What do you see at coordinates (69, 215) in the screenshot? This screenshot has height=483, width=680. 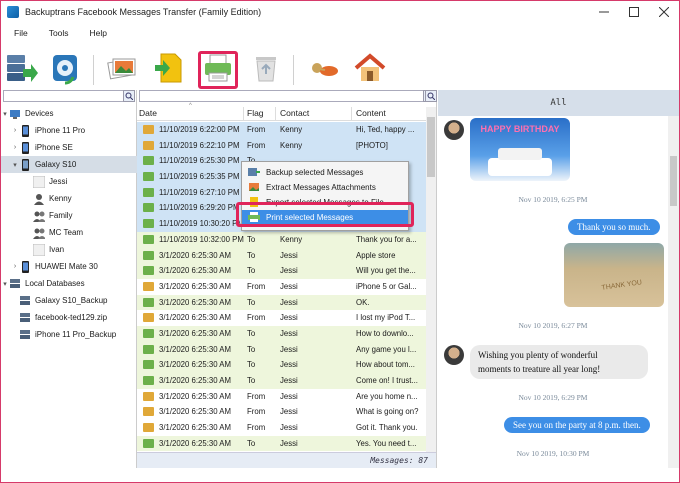 I see `tree-contact-family: Family` at bounding box center [69, 215].